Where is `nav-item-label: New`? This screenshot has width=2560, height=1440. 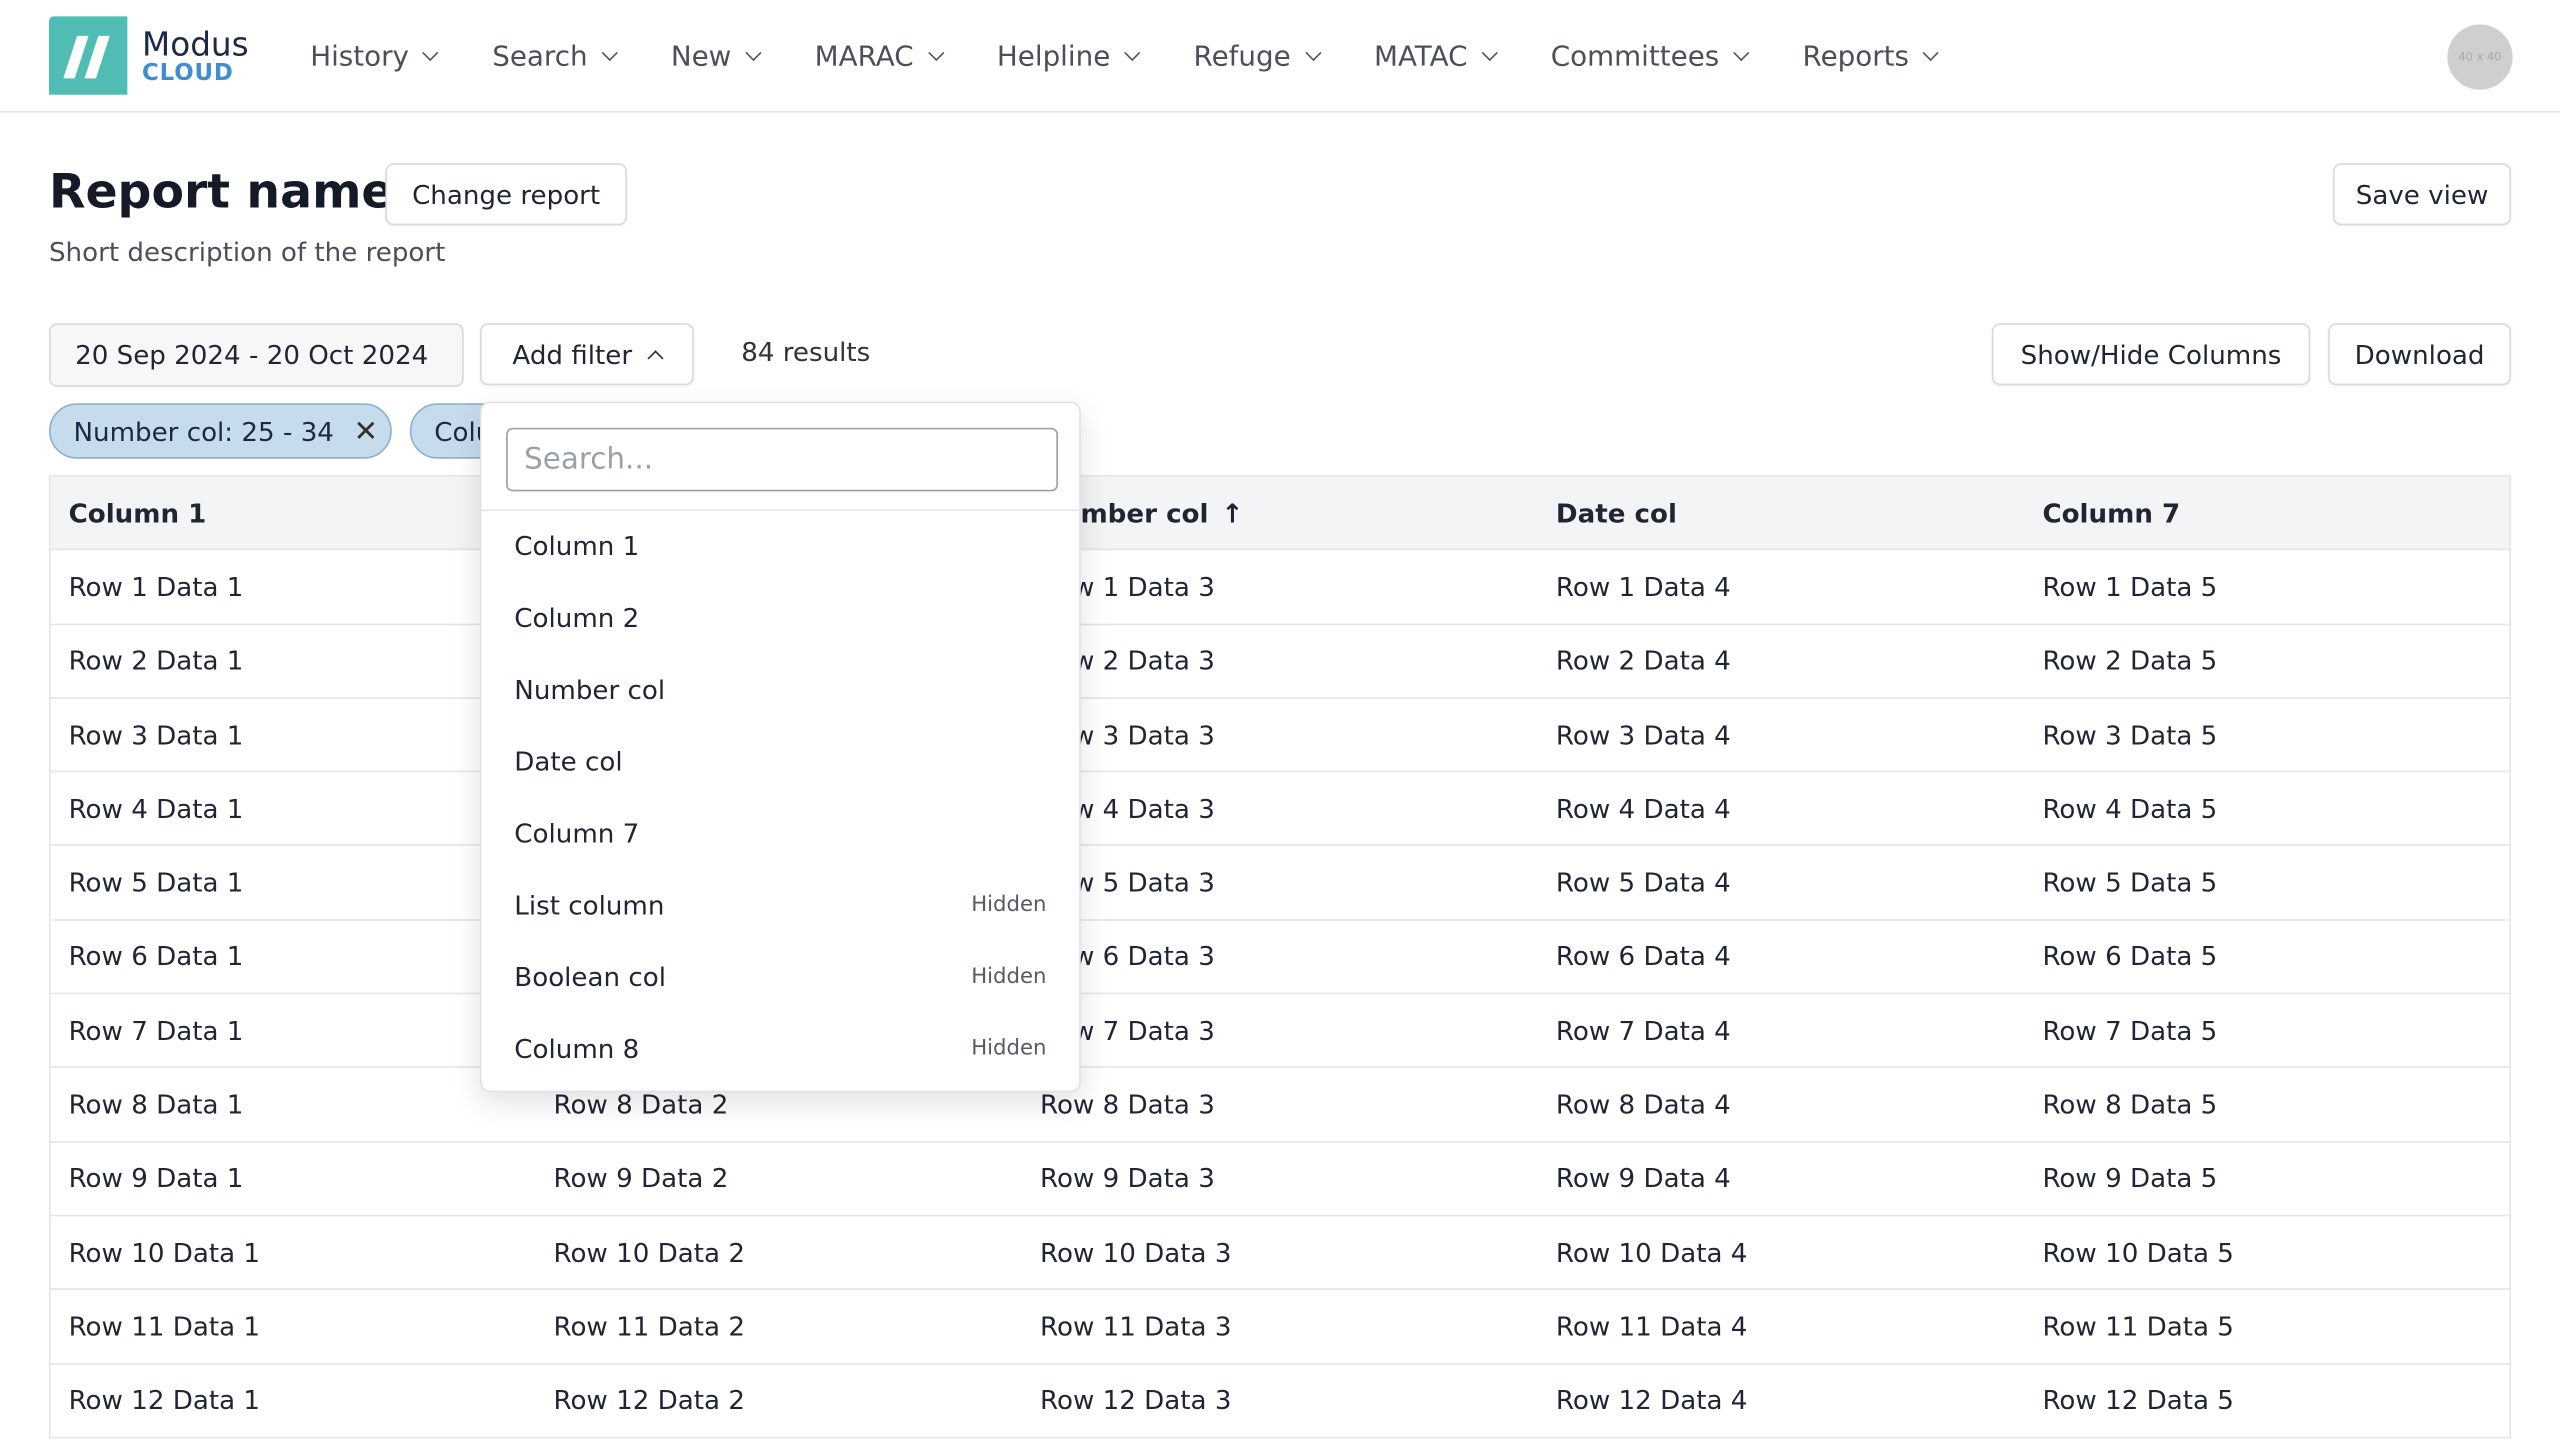 nav-item-label: New is located at coordinates (701, 56).